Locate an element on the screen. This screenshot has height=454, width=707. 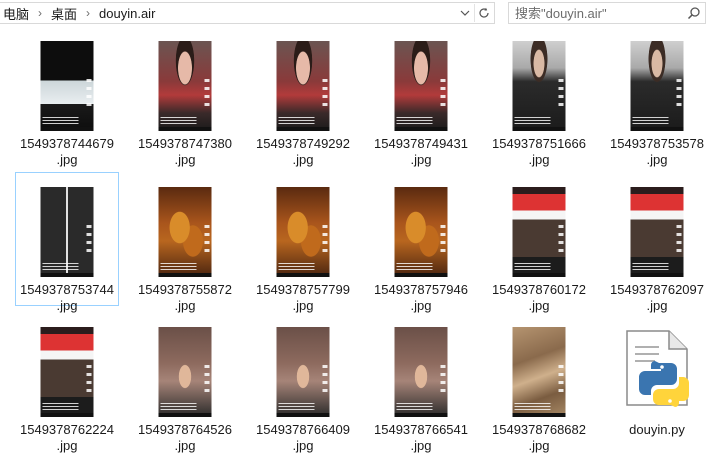
file-item: 1549378753744 .jpg is located at coordinates (67, 242).